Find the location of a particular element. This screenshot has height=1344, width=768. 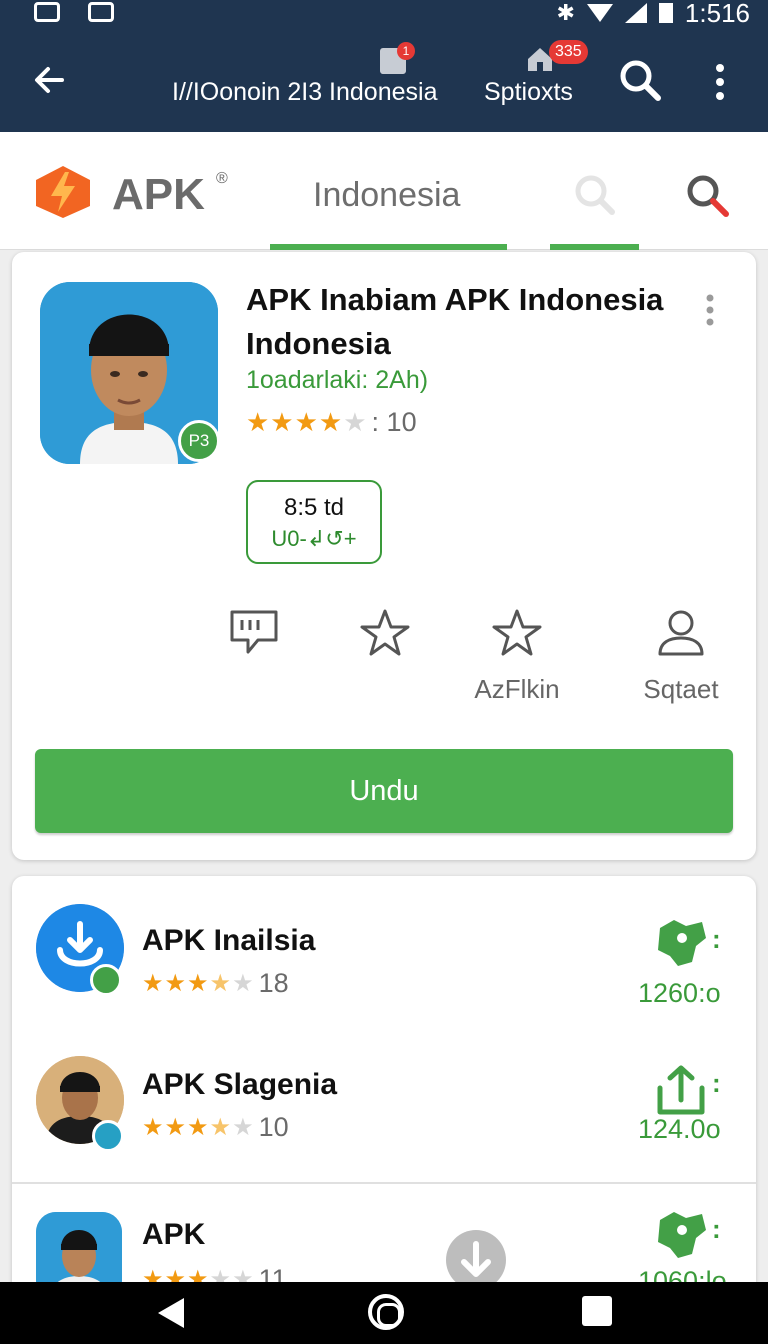

app-bar: 1 I//IOonoin 2I3 Indonesia 335 Sptioxts is located at coordinates (384, 84).